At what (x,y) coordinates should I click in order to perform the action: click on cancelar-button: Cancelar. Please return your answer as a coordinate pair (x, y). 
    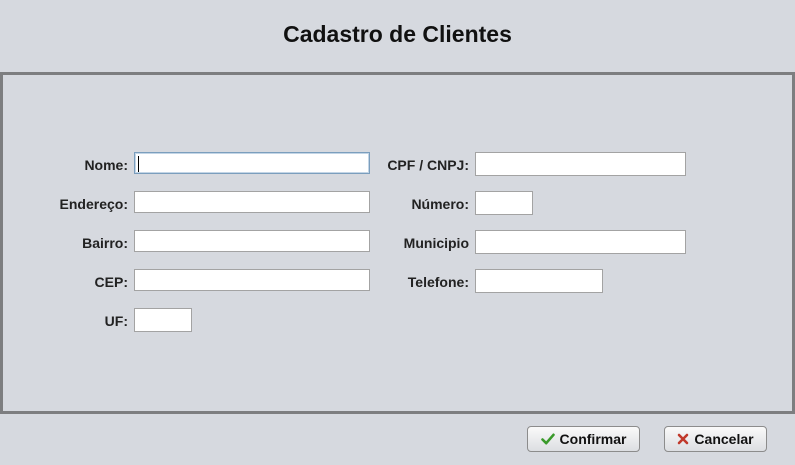
    Looking at the image, I should click on (715, 439).